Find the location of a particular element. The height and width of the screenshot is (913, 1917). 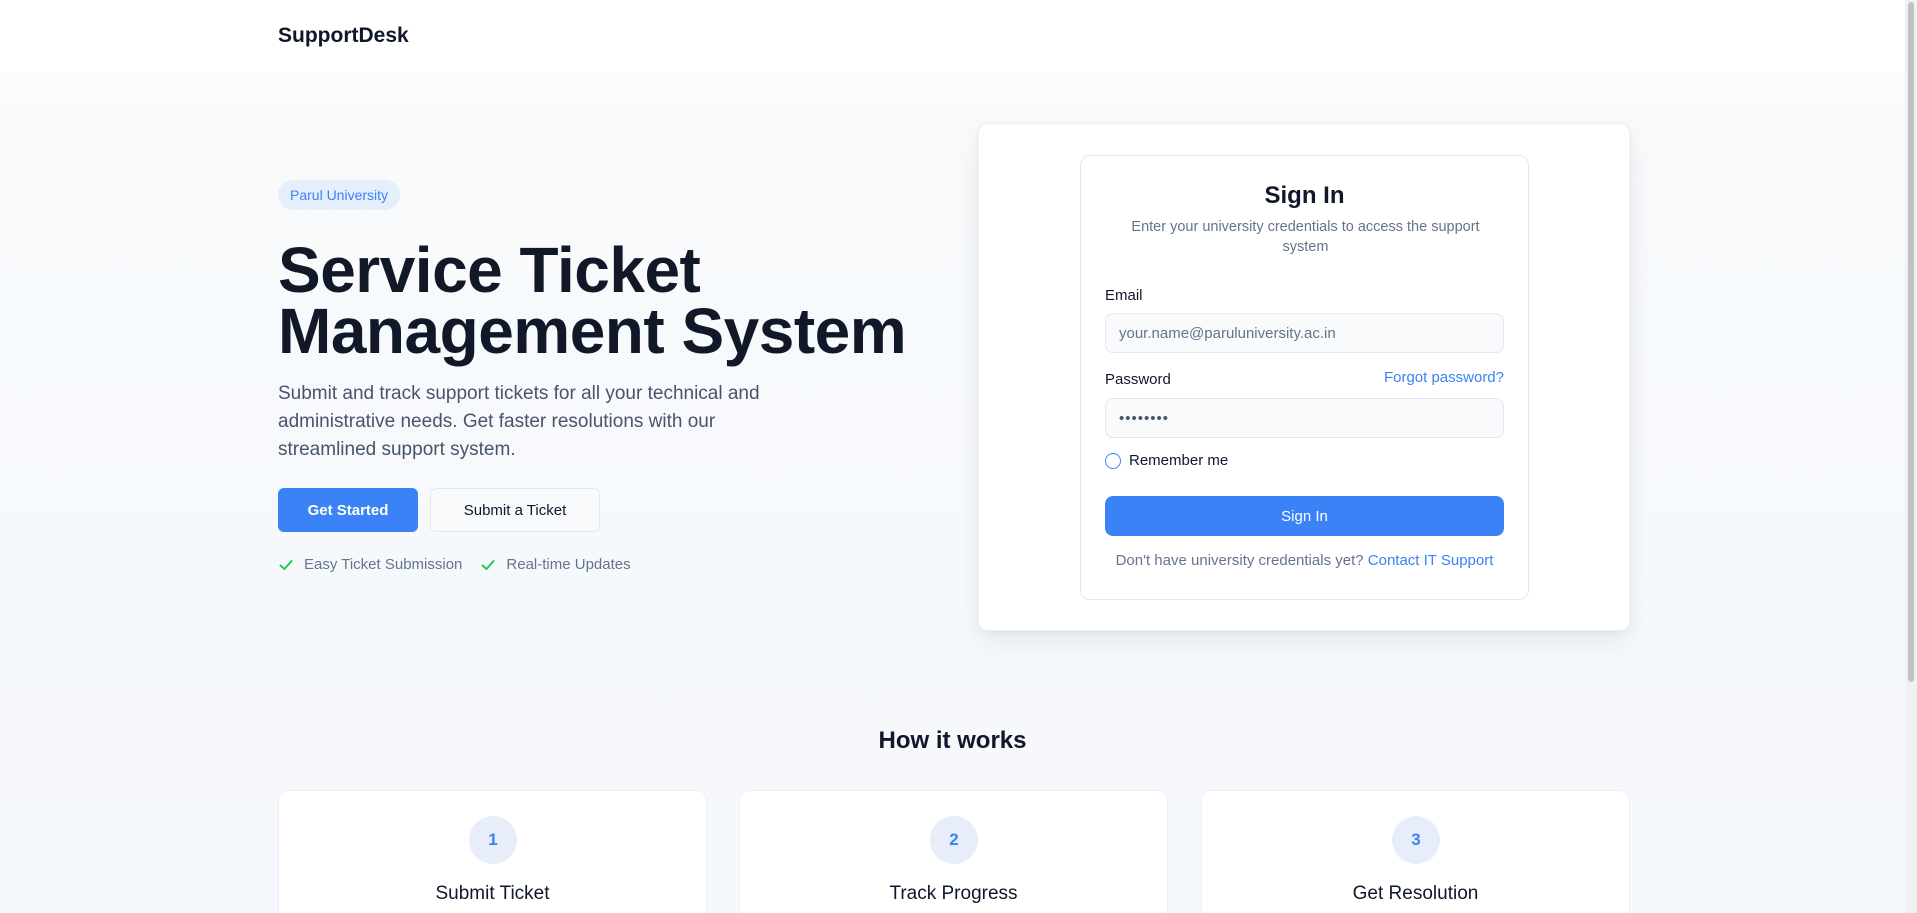

password-field is located at coordinates (1304, 418).